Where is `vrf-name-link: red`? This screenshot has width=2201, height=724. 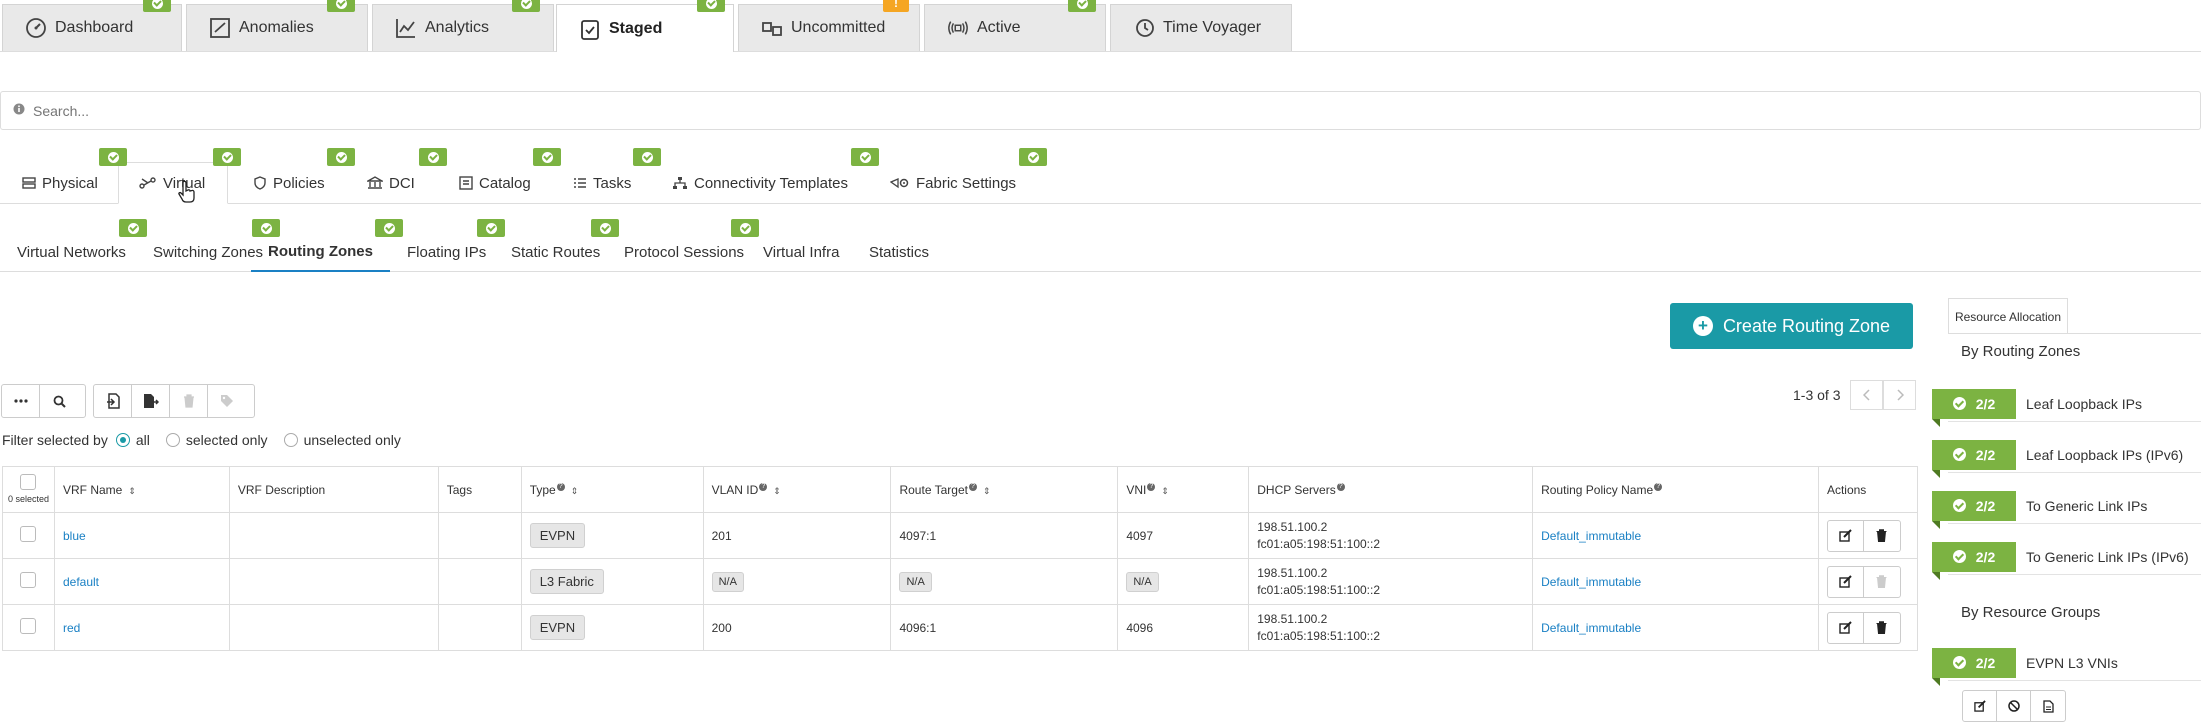 vrf-name-link: red is located at coordinates (71, 628).